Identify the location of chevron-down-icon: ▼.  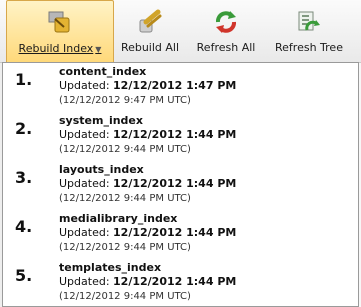
(98, 49).